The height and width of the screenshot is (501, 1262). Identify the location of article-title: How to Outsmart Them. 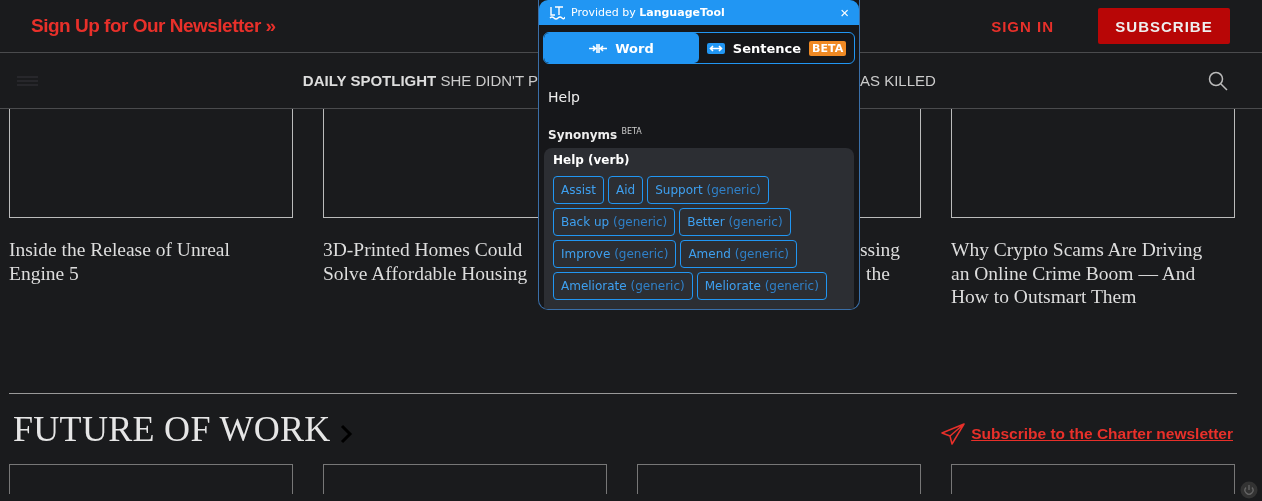
(1044, 296).